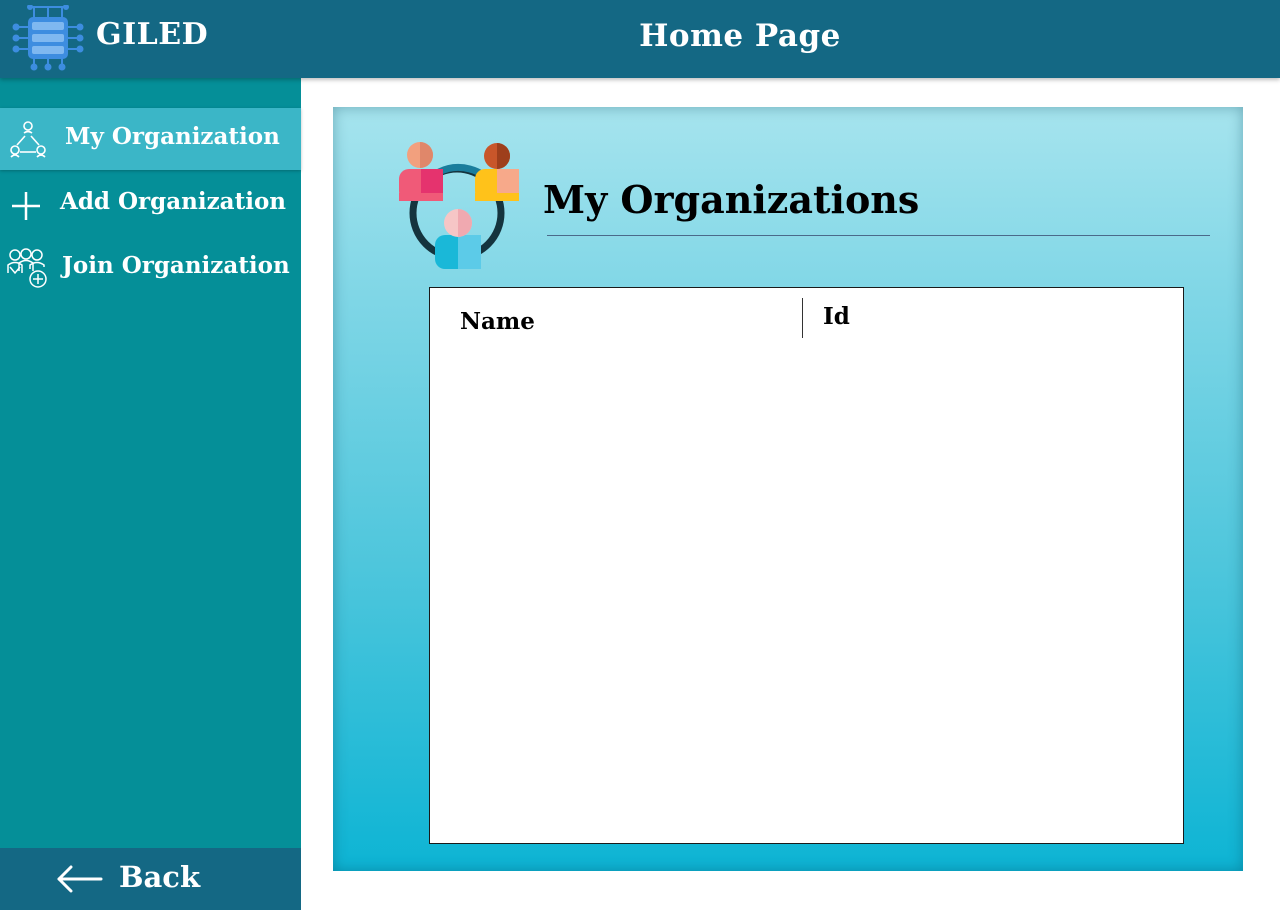  I want to click on back-button: Back, so click(150, 879).